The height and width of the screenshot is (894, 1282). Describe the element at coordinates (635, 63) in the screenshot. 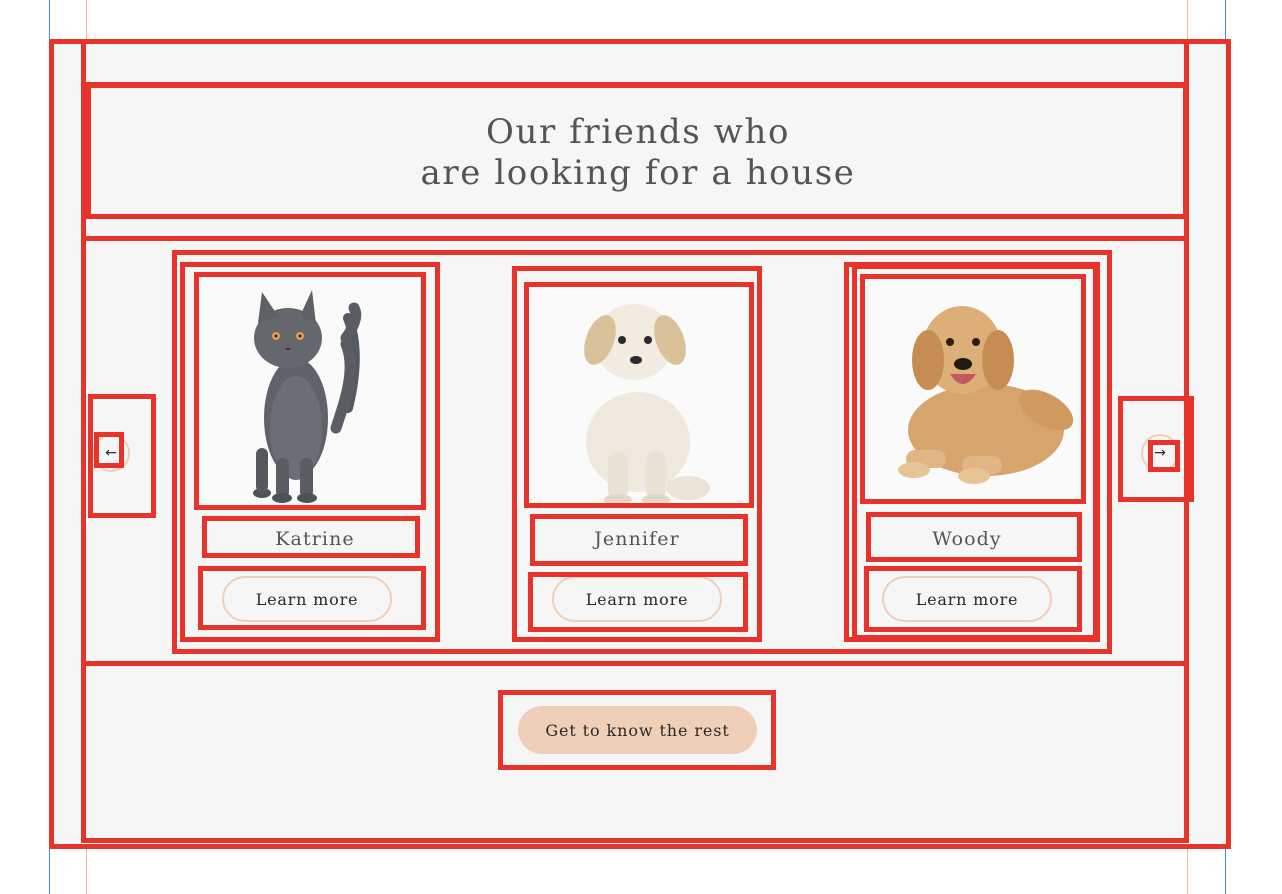

I see `outline-top-strip` at that location.